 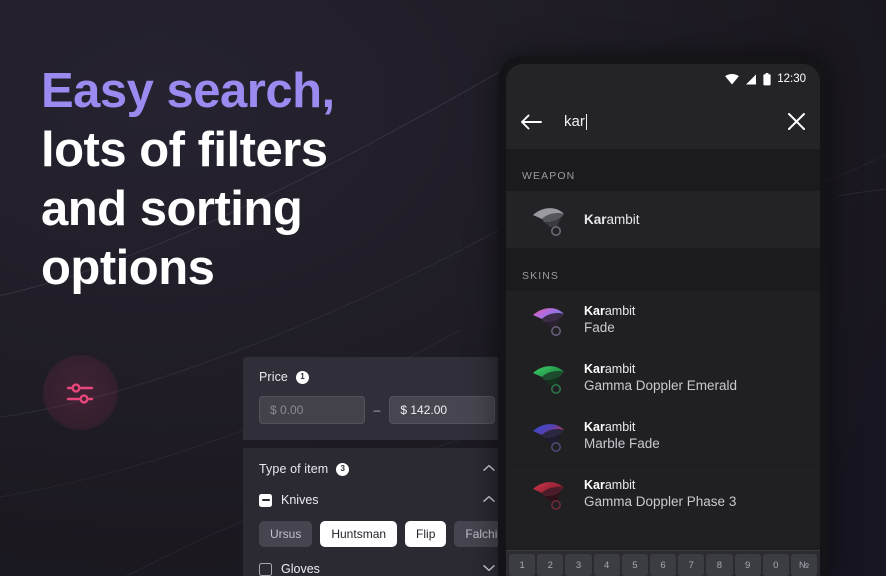 What do you see at coordinates (343, 469) in the screenshot?
I see `type-of-item-count-badge: 3` at bounding box center [343, 469].